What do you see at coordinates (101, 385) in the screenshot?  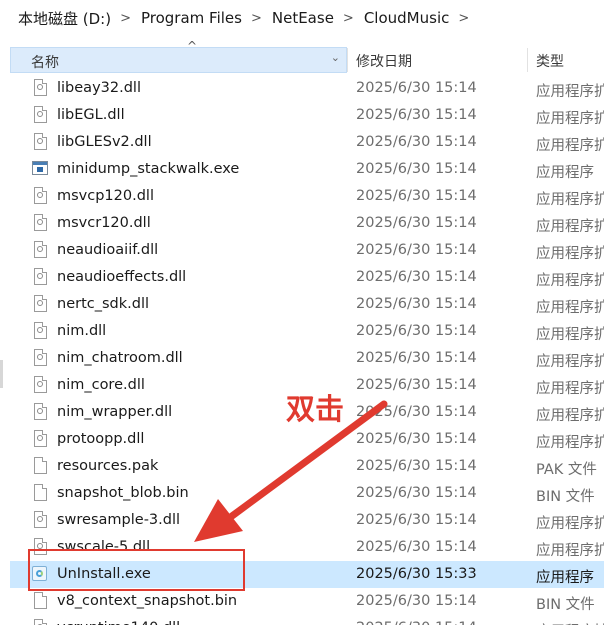 I see `file-name: nim_core.dll` at bounding box center [101, 385].